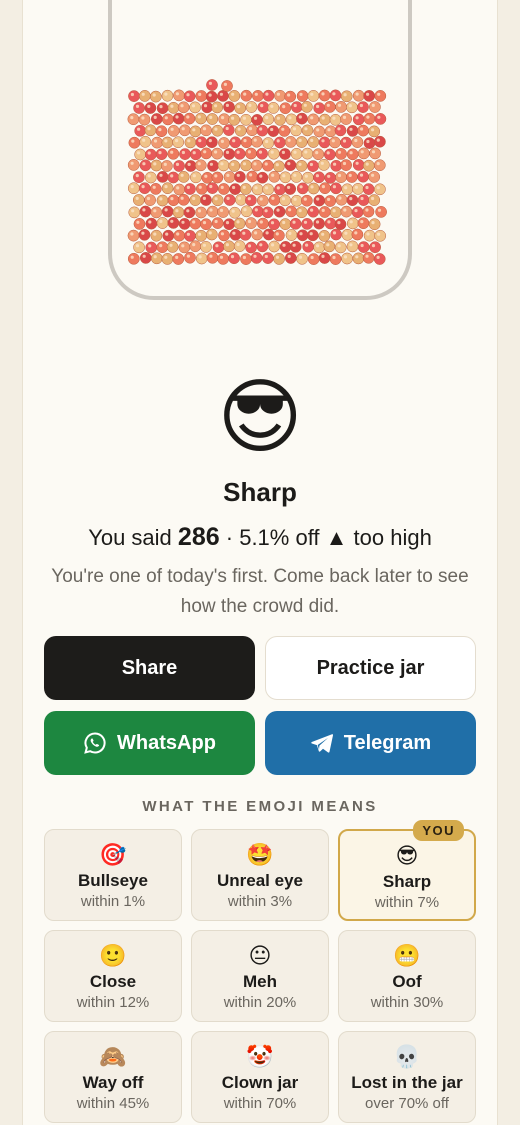 The width and height of the screenshot is (520, 1125). What do you see at coordinates (166, 742) in the screenshot?
I see `whatsapp-label: WhatsApp` at bounding box center [166, 742].